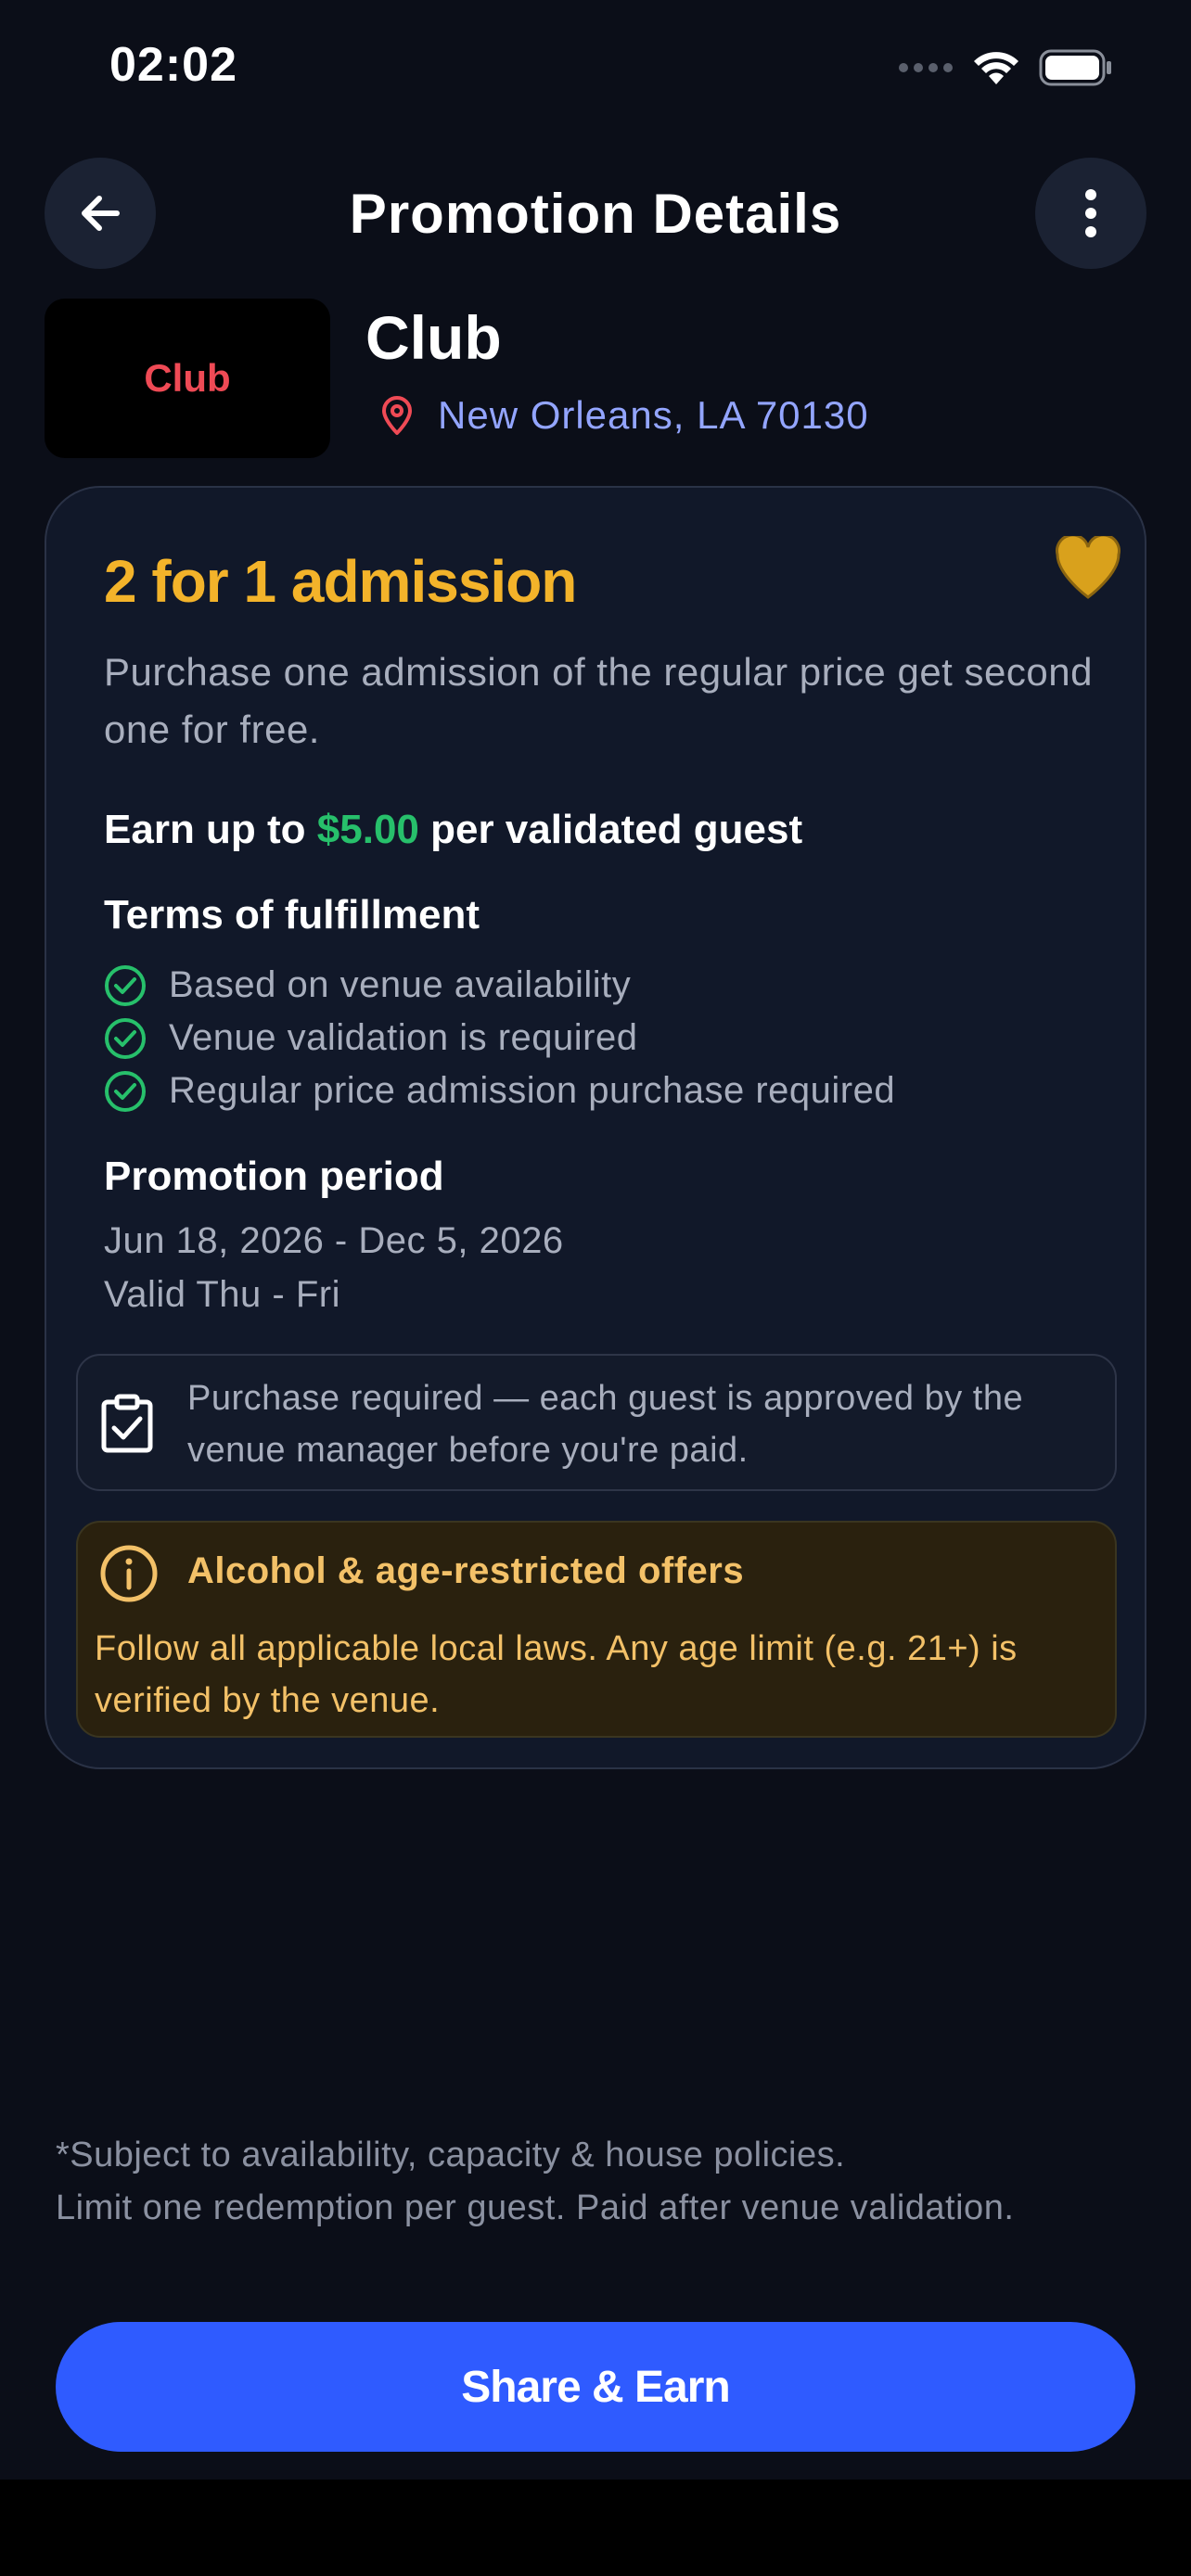  What do you see at coordinates (397, 415) in the screenshot?
I see `map-pin-icon` at bounding box center [397, 415].